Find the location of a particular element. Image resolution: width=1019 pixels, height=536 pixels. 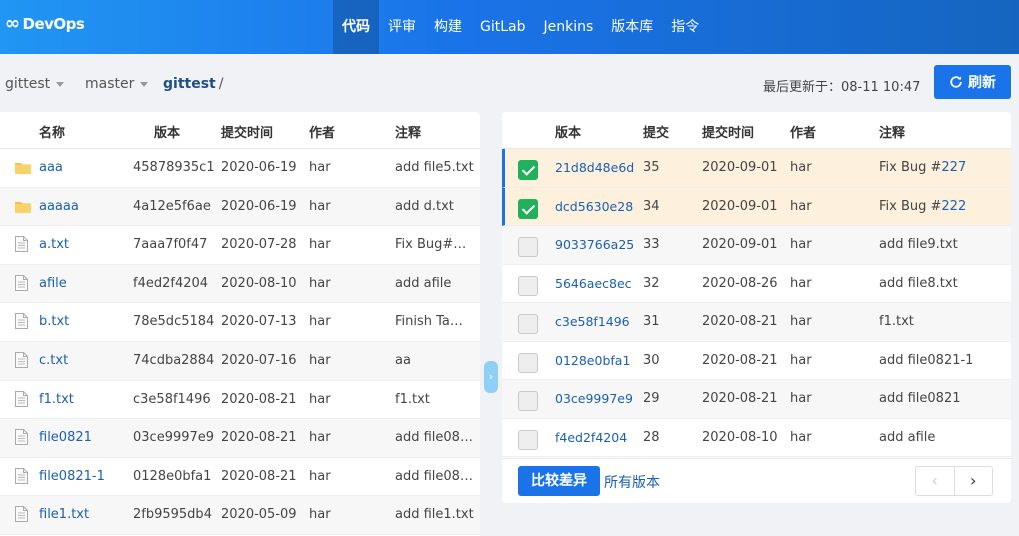

nav-item-build: 构建 is located at coordinates (448, 27).